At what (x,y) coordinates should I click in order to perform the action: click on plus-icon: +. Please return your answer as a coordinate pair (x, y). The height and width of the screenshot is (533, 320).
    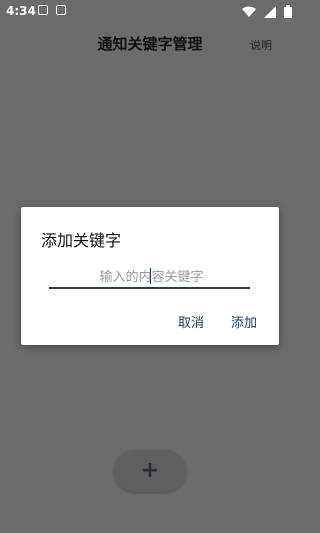
    Looking at the image, I should click on (150, 470).